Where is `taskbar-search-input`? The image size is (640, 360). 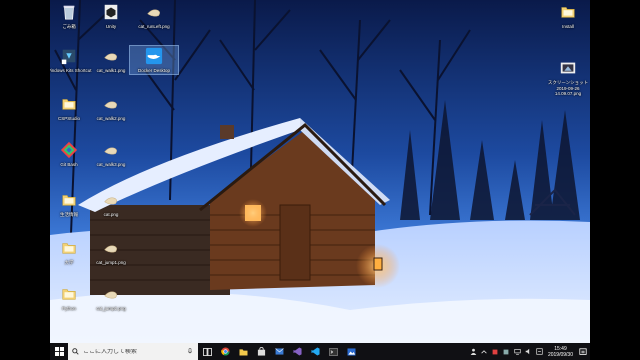 taskbar-search-input is located at coordinates (133, 351).